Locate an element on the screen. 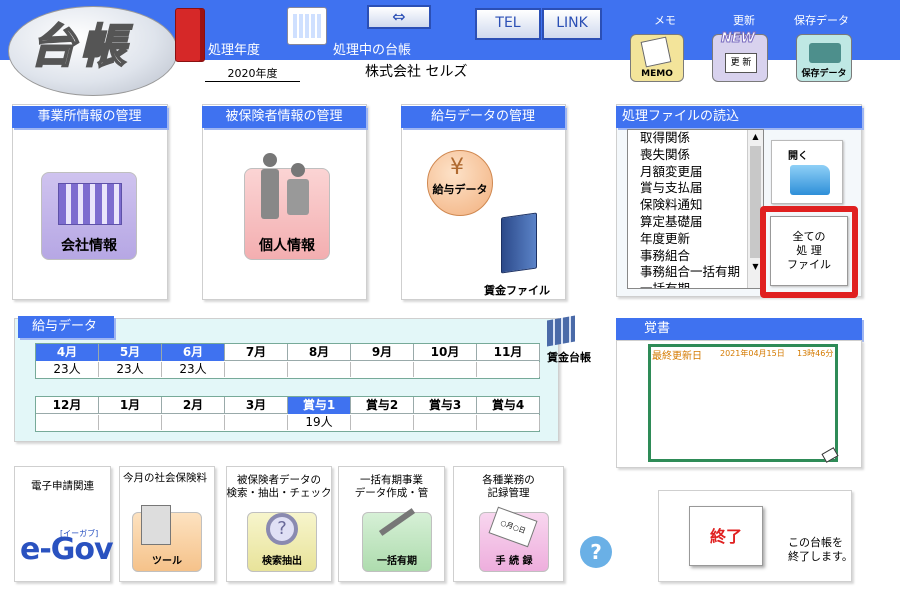 The height and width of the screenshot is (597, 900). update-top-label: 更新 is located at coordinates (744, 20).